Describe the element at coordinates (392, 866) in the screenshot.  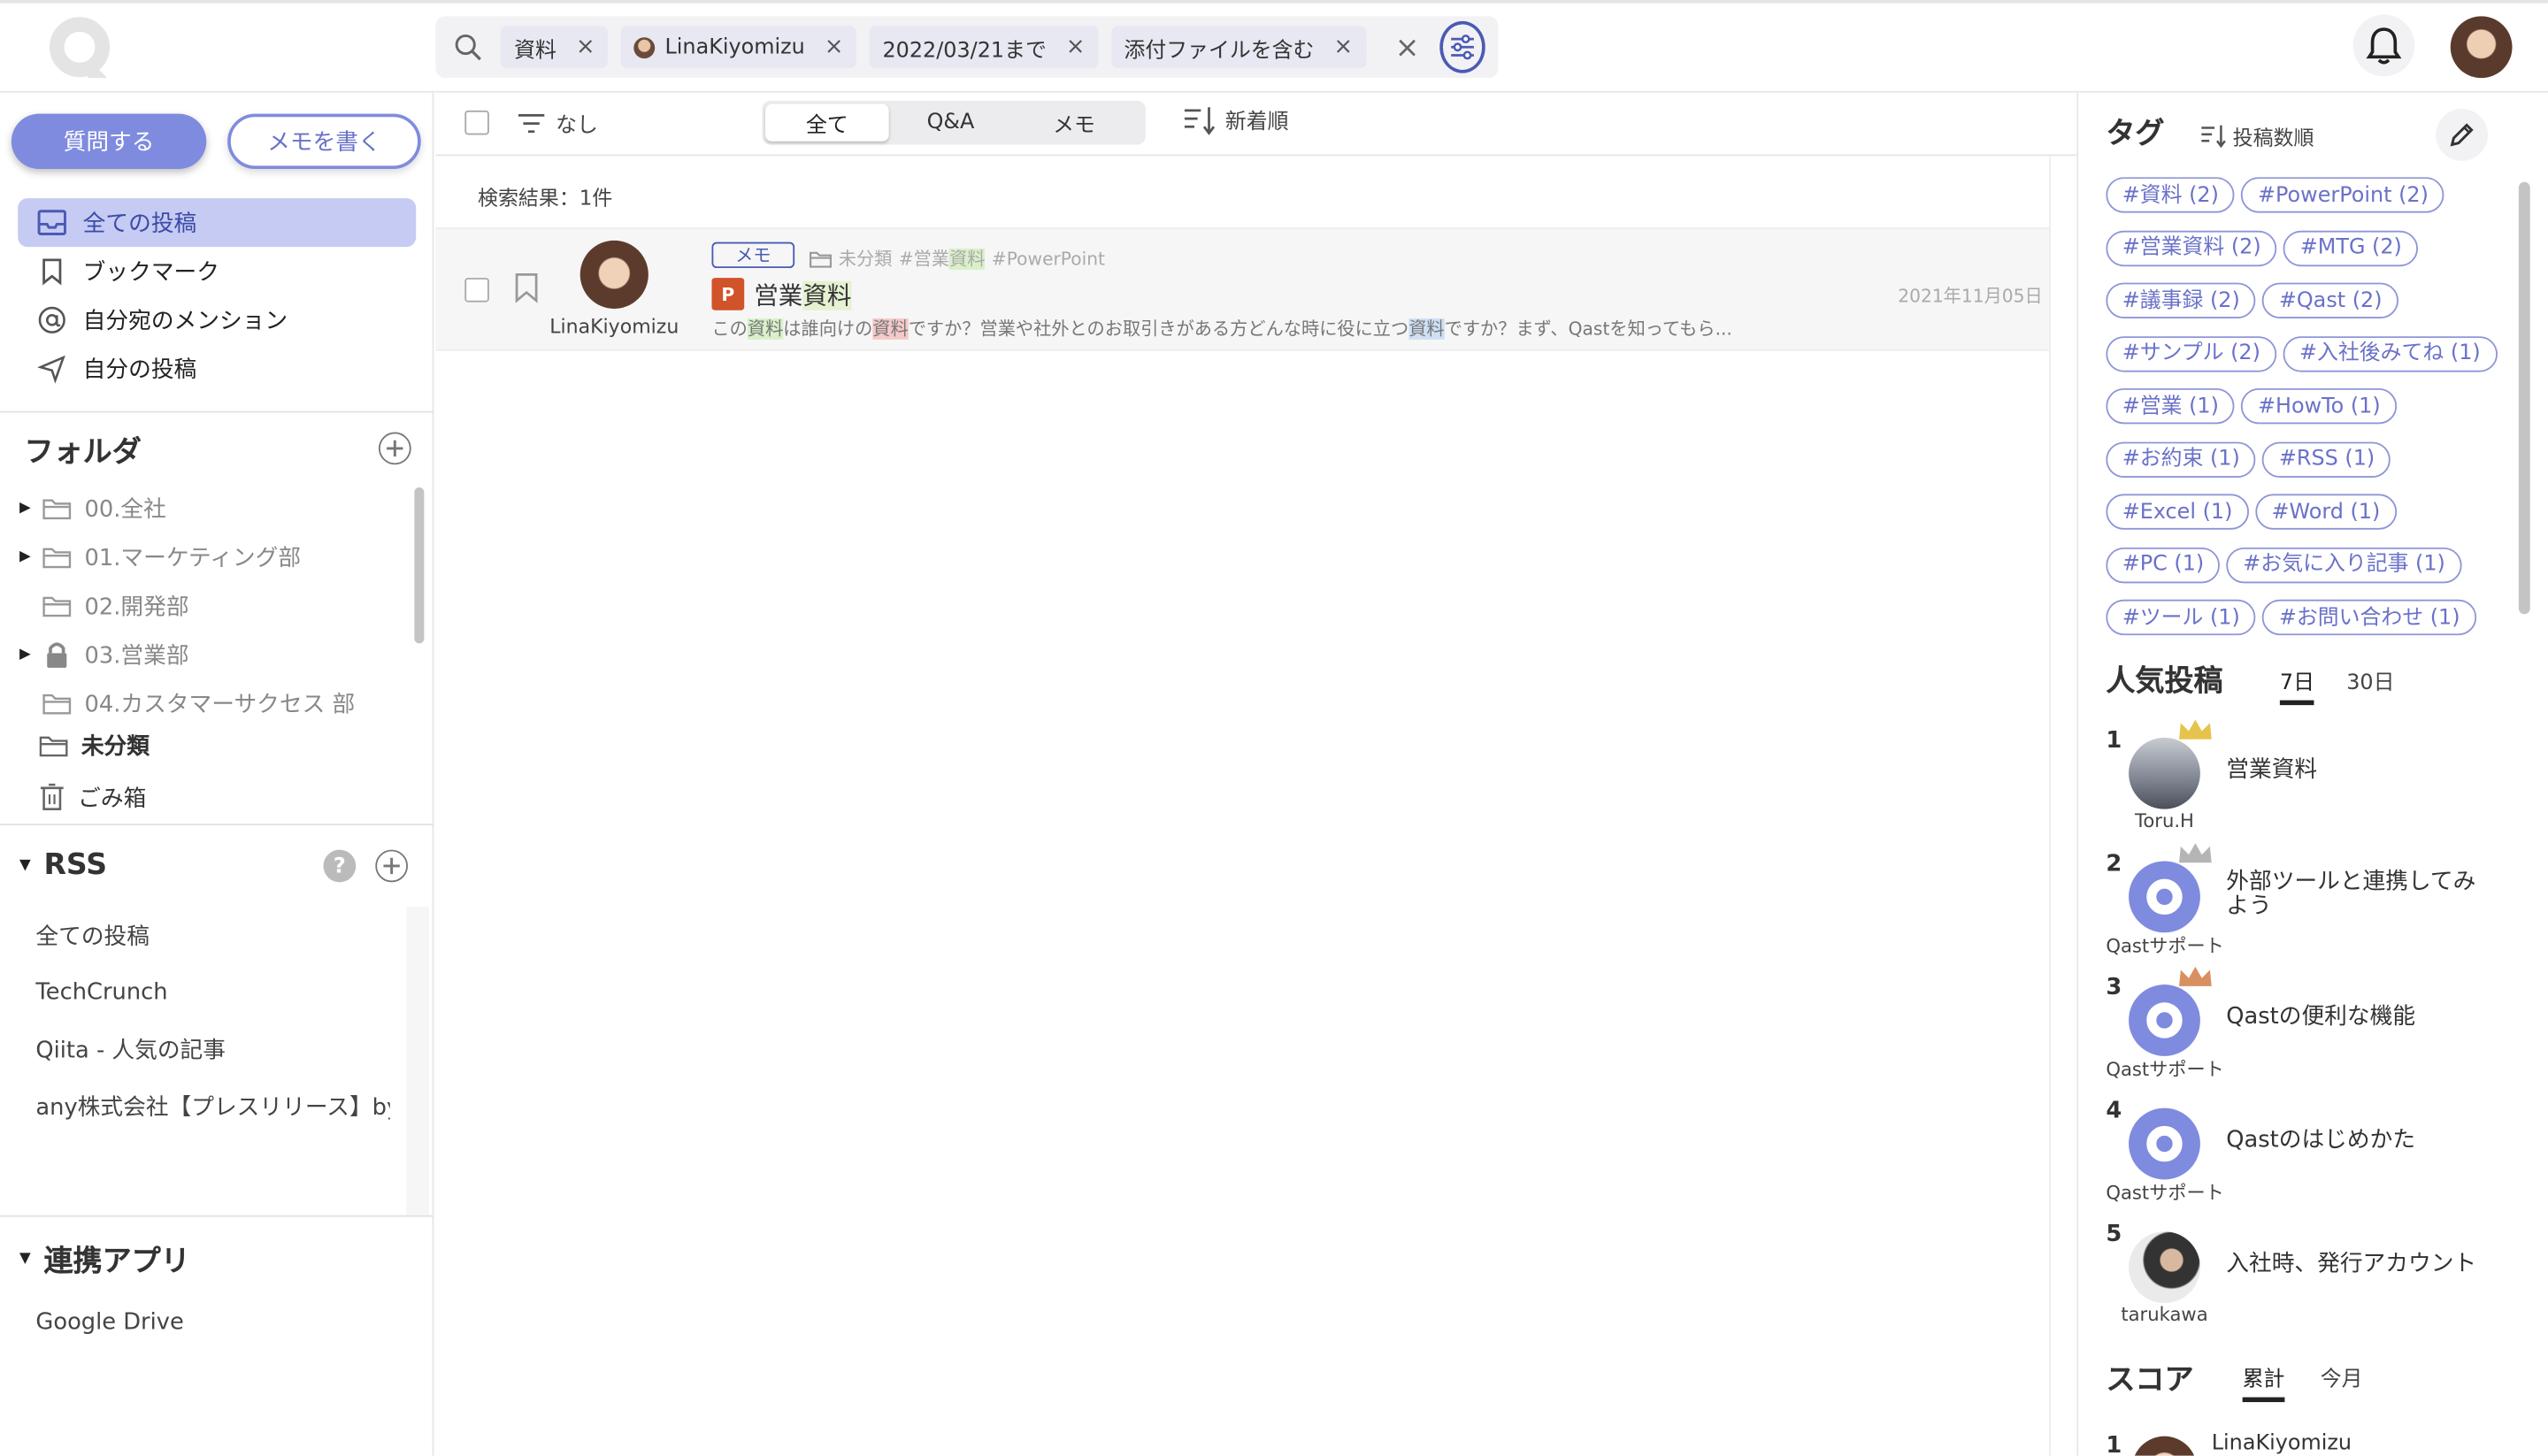
I see `add-rss-icon` at that location.